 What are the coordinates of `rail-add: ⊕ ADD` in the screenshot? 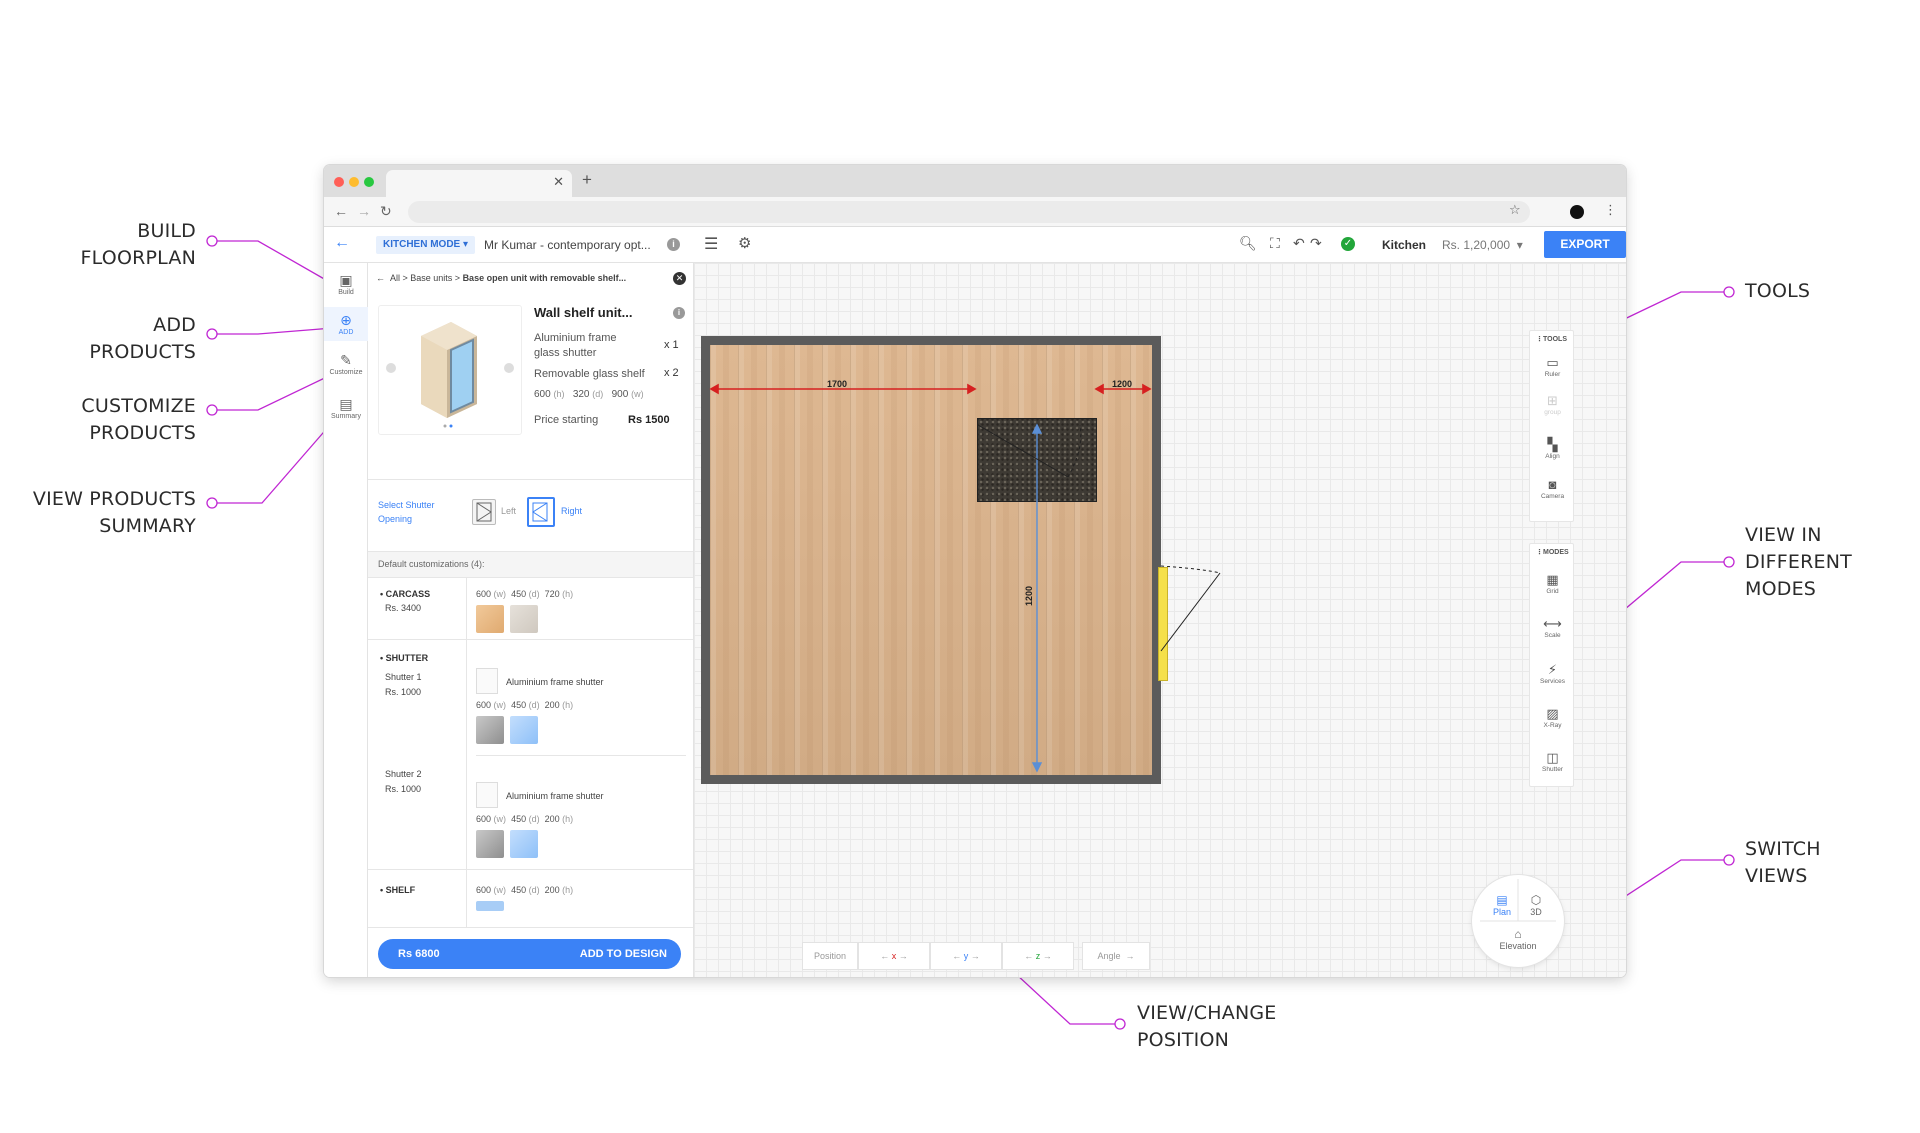 It's located at (346, 324).